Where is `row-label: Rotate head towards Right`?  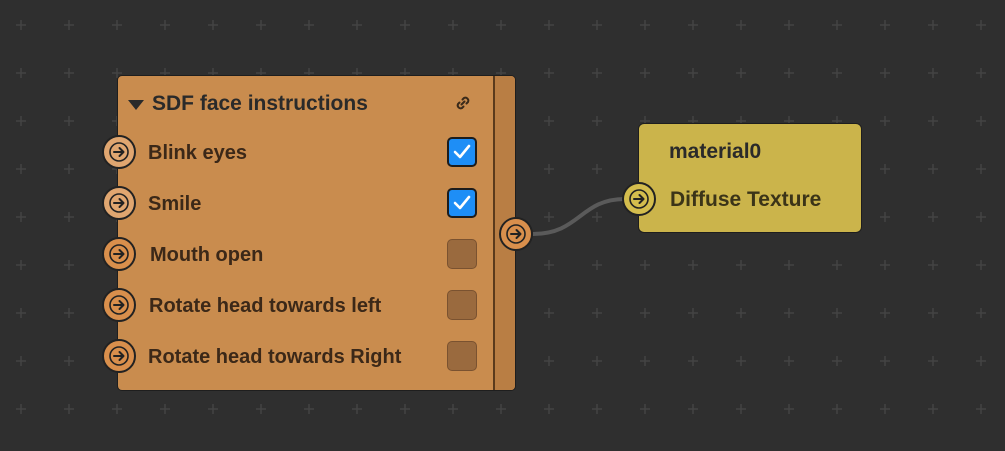
row-label: Rotate head towards Right is located at coordinates (275, 357).